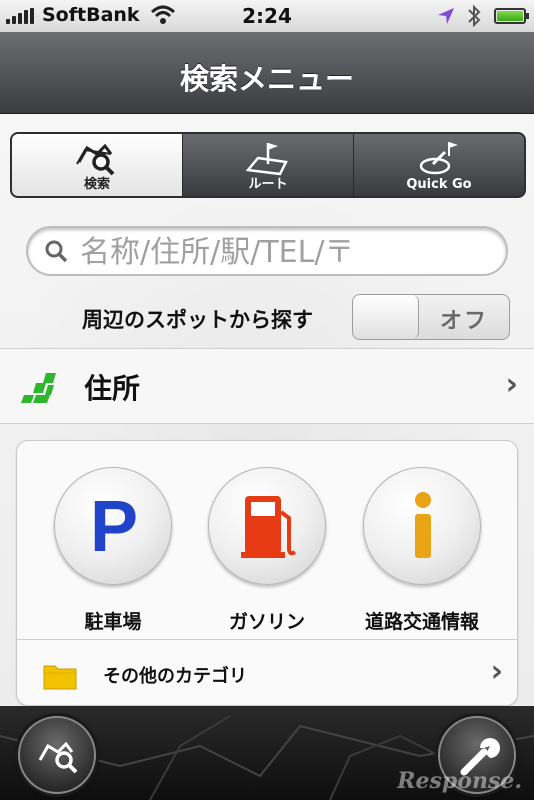  I want to click on gasoline-label: ガソリン, so click(266, 622).